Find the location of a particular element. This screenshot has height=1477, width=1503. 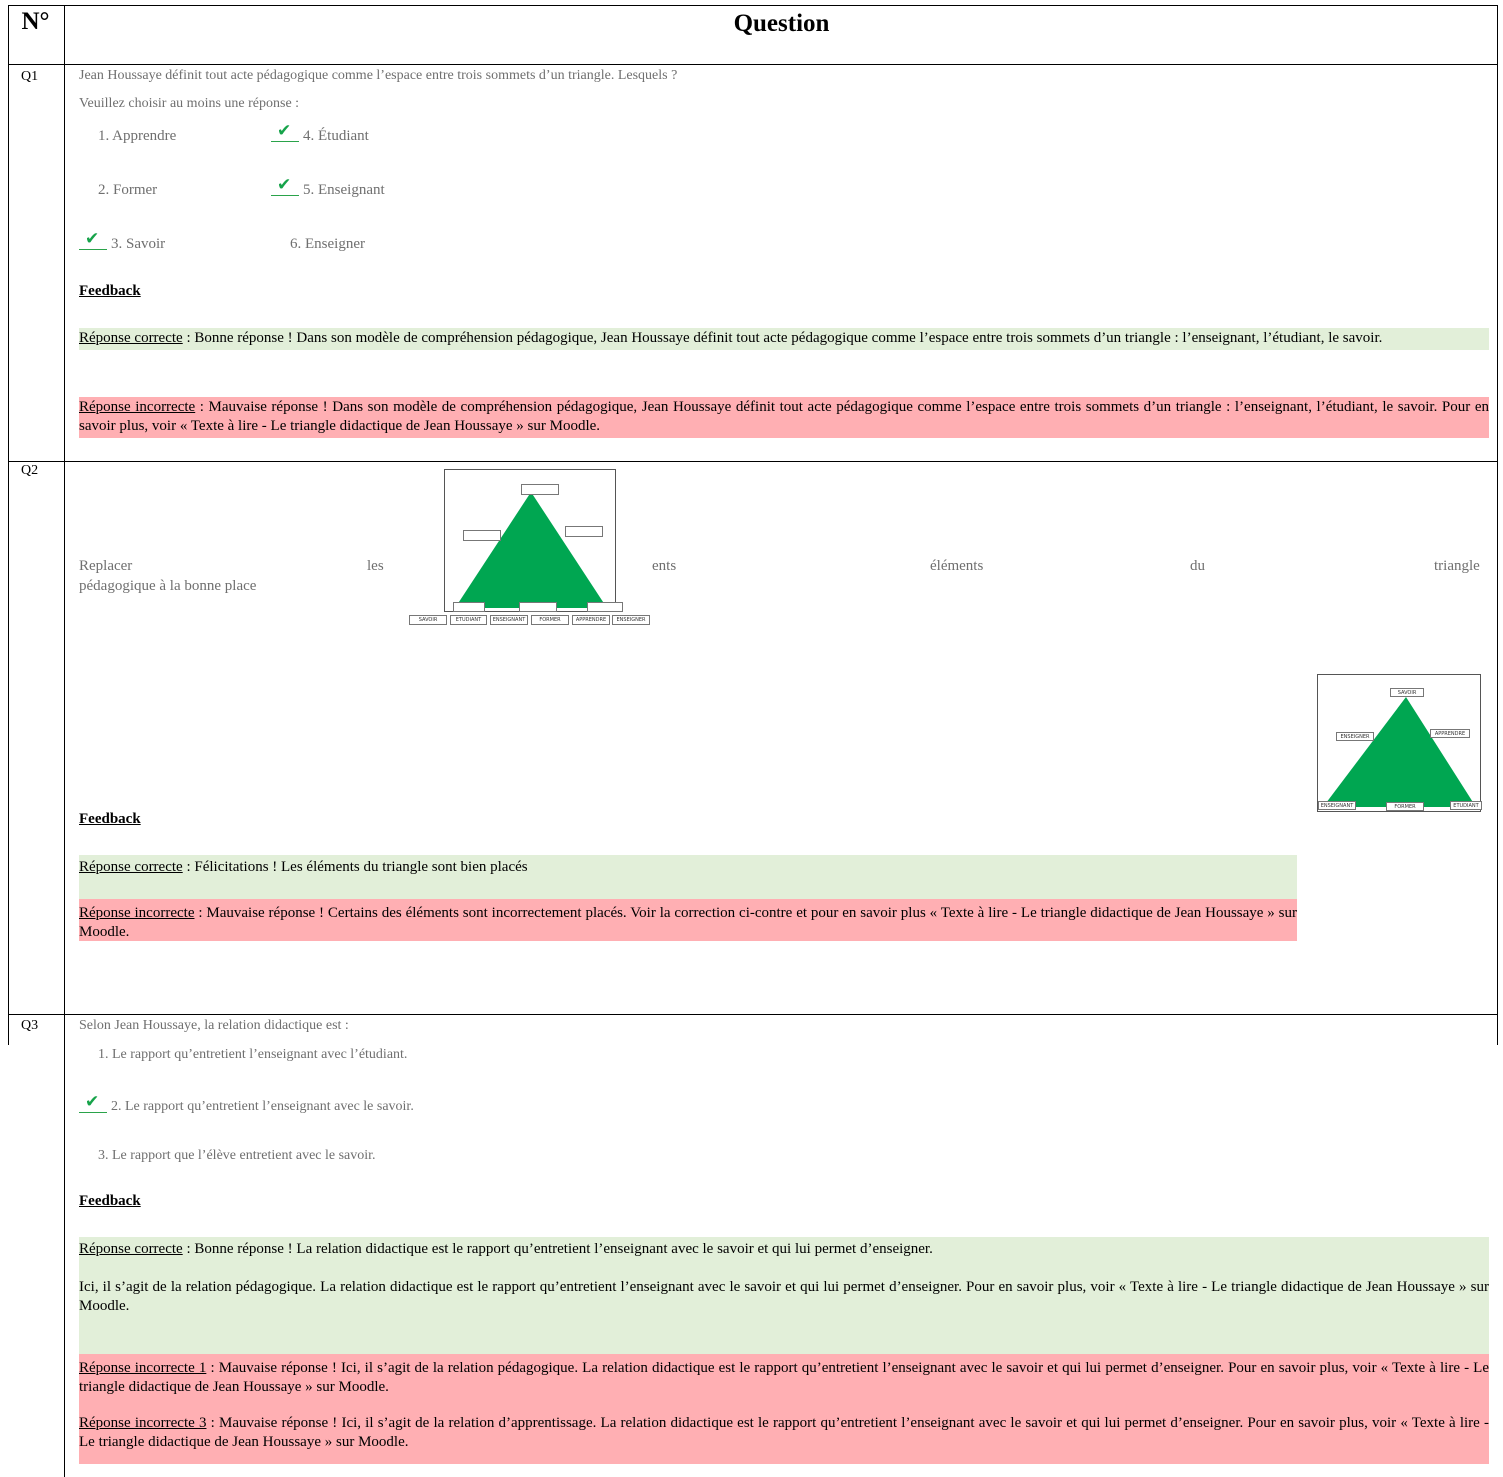

q2-word-2: les is located at coordinates (375, 566).